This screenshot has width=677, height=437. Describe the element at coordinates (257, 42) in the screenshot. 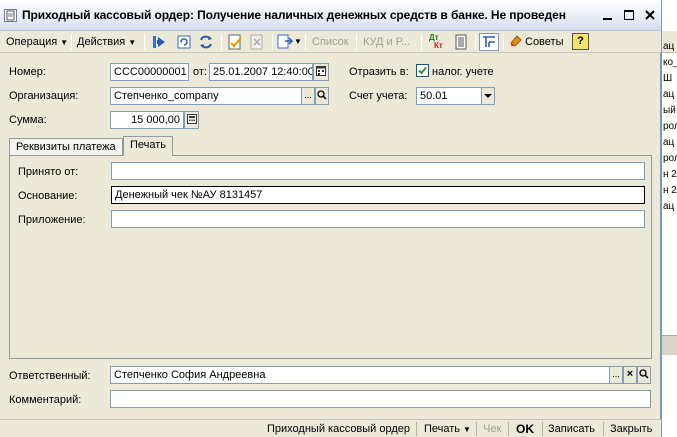

I see `unpost-document-icon` at that location.